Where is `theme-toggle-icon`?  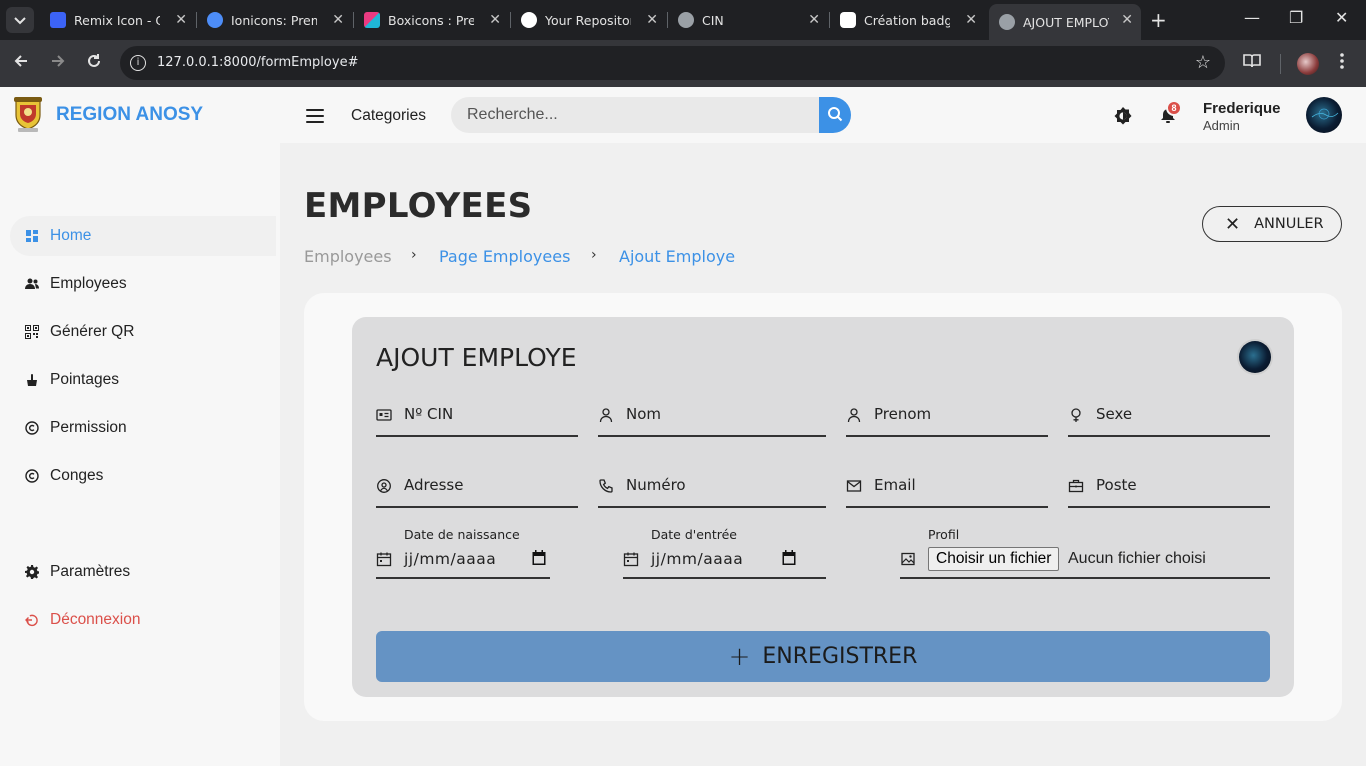 theme-toggle-icon is located at coordinates (1123, 116).